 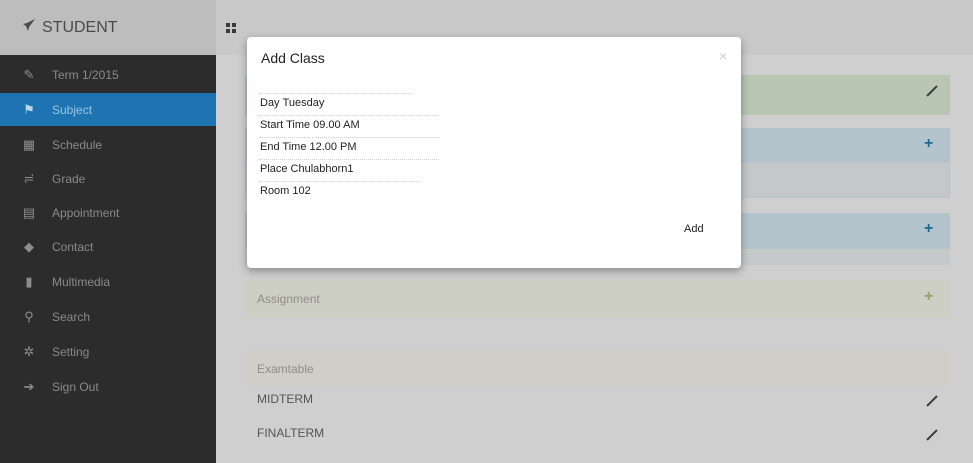 What do you see at coordinates (29, 109) in the screenshot?
I see `flag-icon: ⚑` at bounding box center [29, 109].